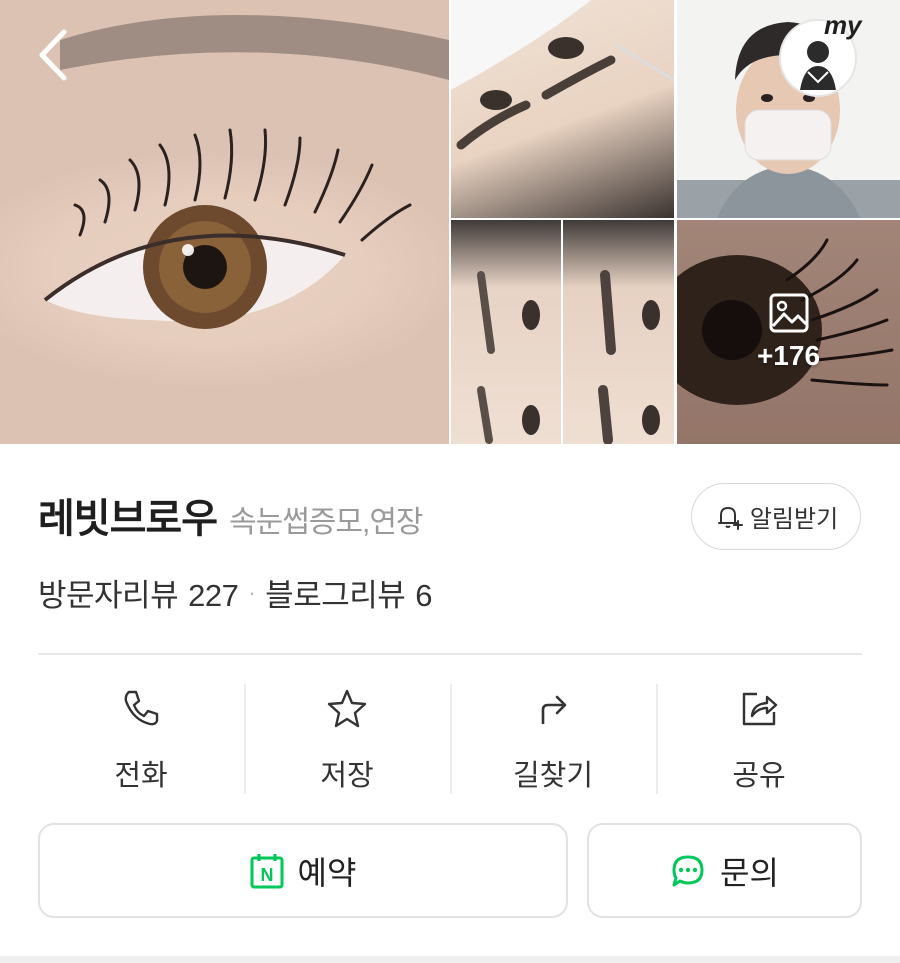 The image size is (900, 963). I want to click on reserve-label: 예약, so click(327, 872).